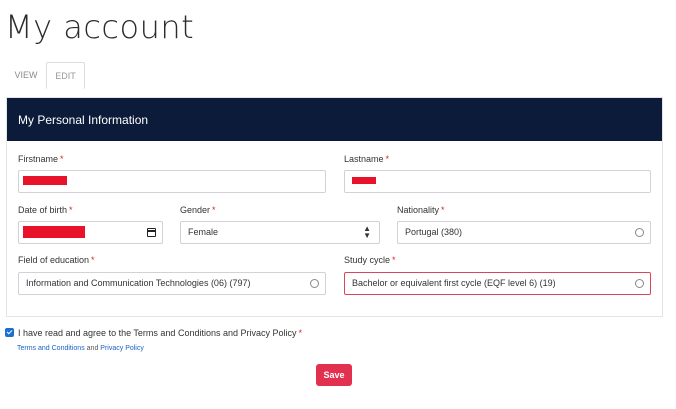 The height and width of the screenshot is (409, 676). I want to click on terms-checkbox, so click(9, 332).